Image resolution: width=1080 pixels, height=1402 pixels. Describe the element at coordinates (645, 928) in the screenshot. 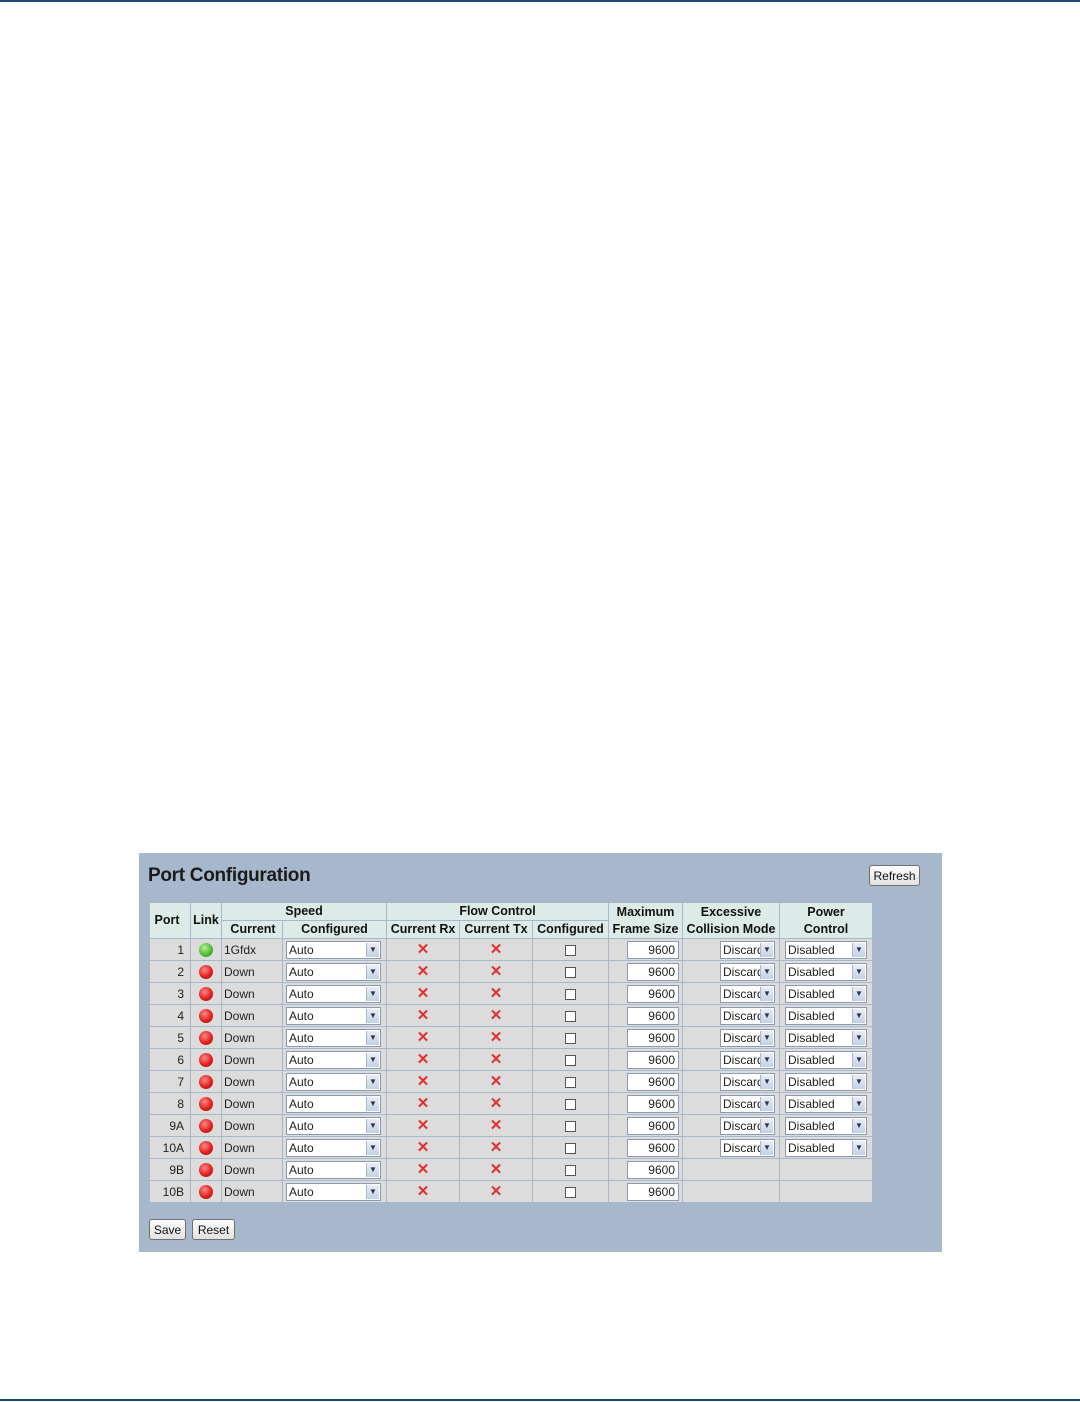

I see `header-maximum-frame-size-line2: Frame Size` at that location.